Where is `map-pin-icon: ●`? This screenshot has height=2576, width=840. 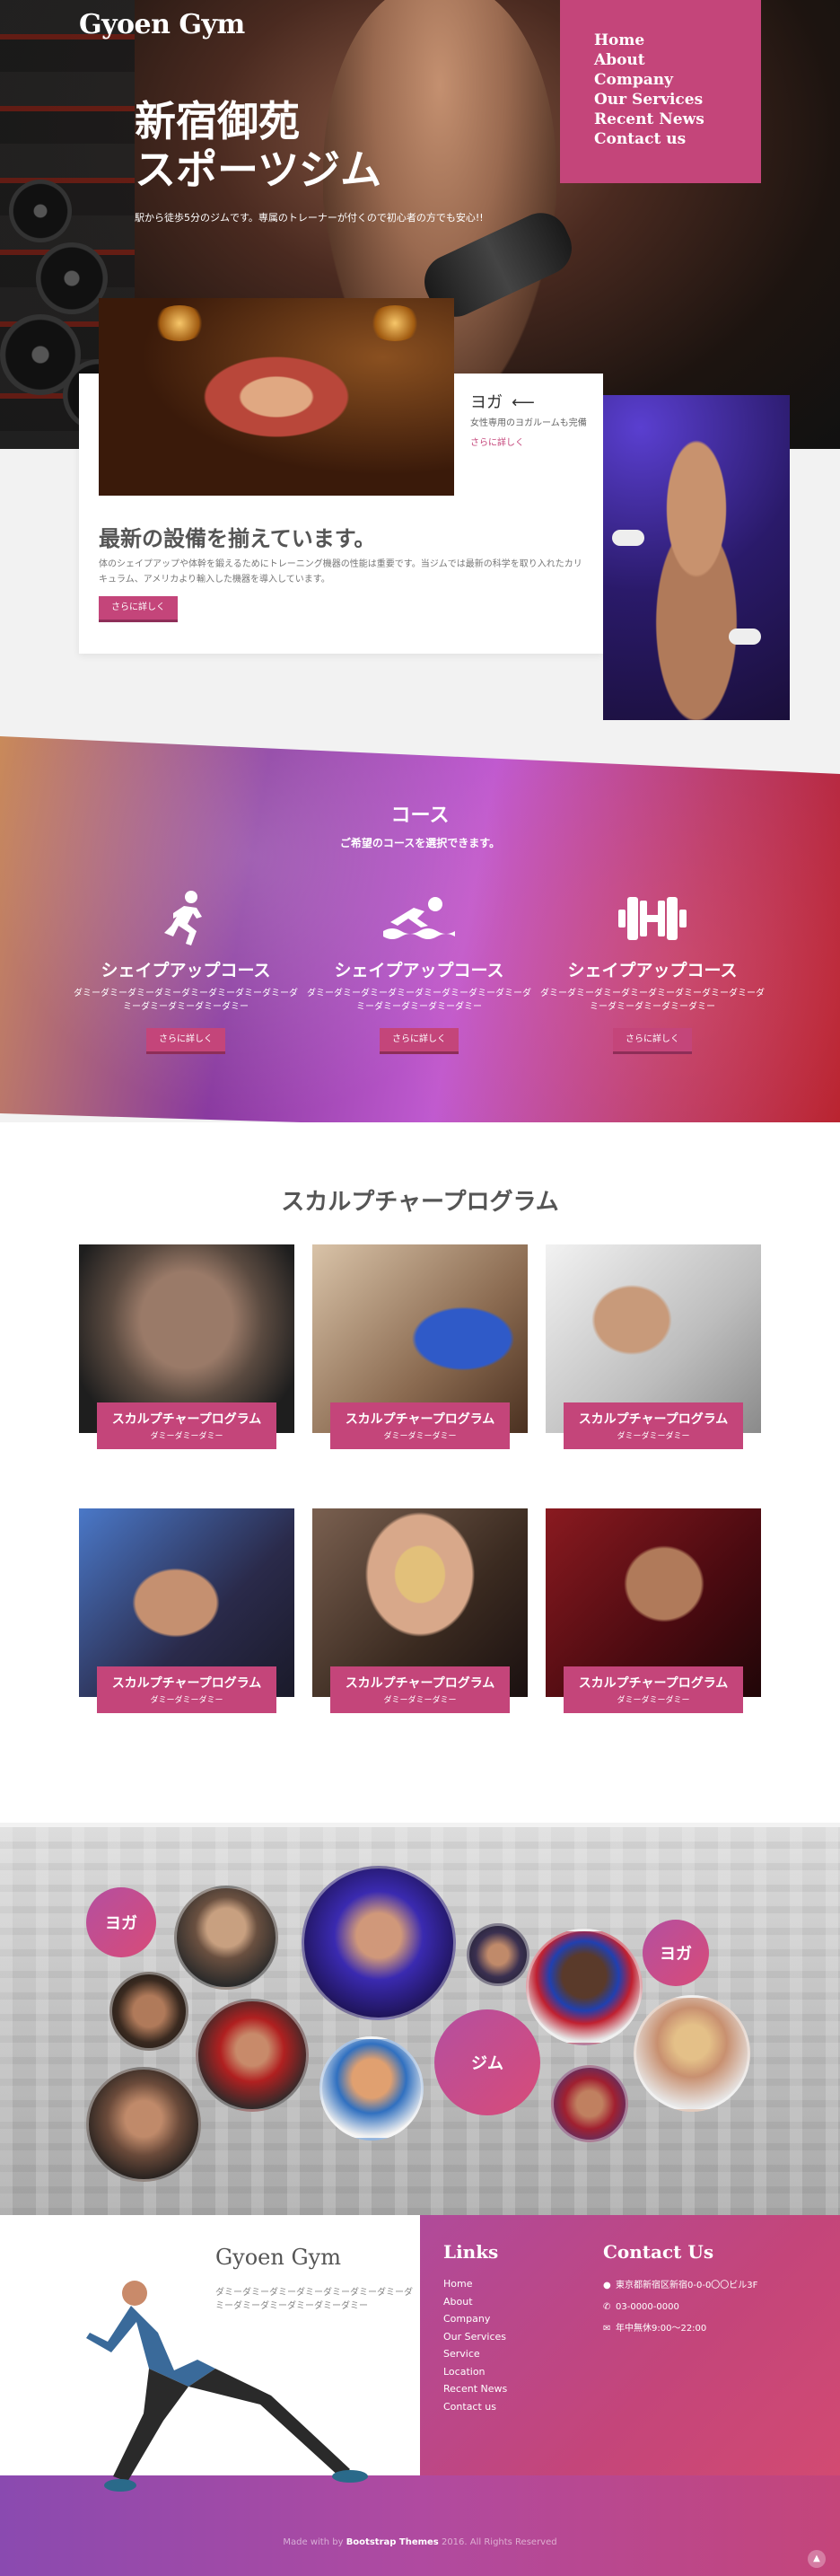
map-pin-icon: ● is located at coordinates (607, 2286).